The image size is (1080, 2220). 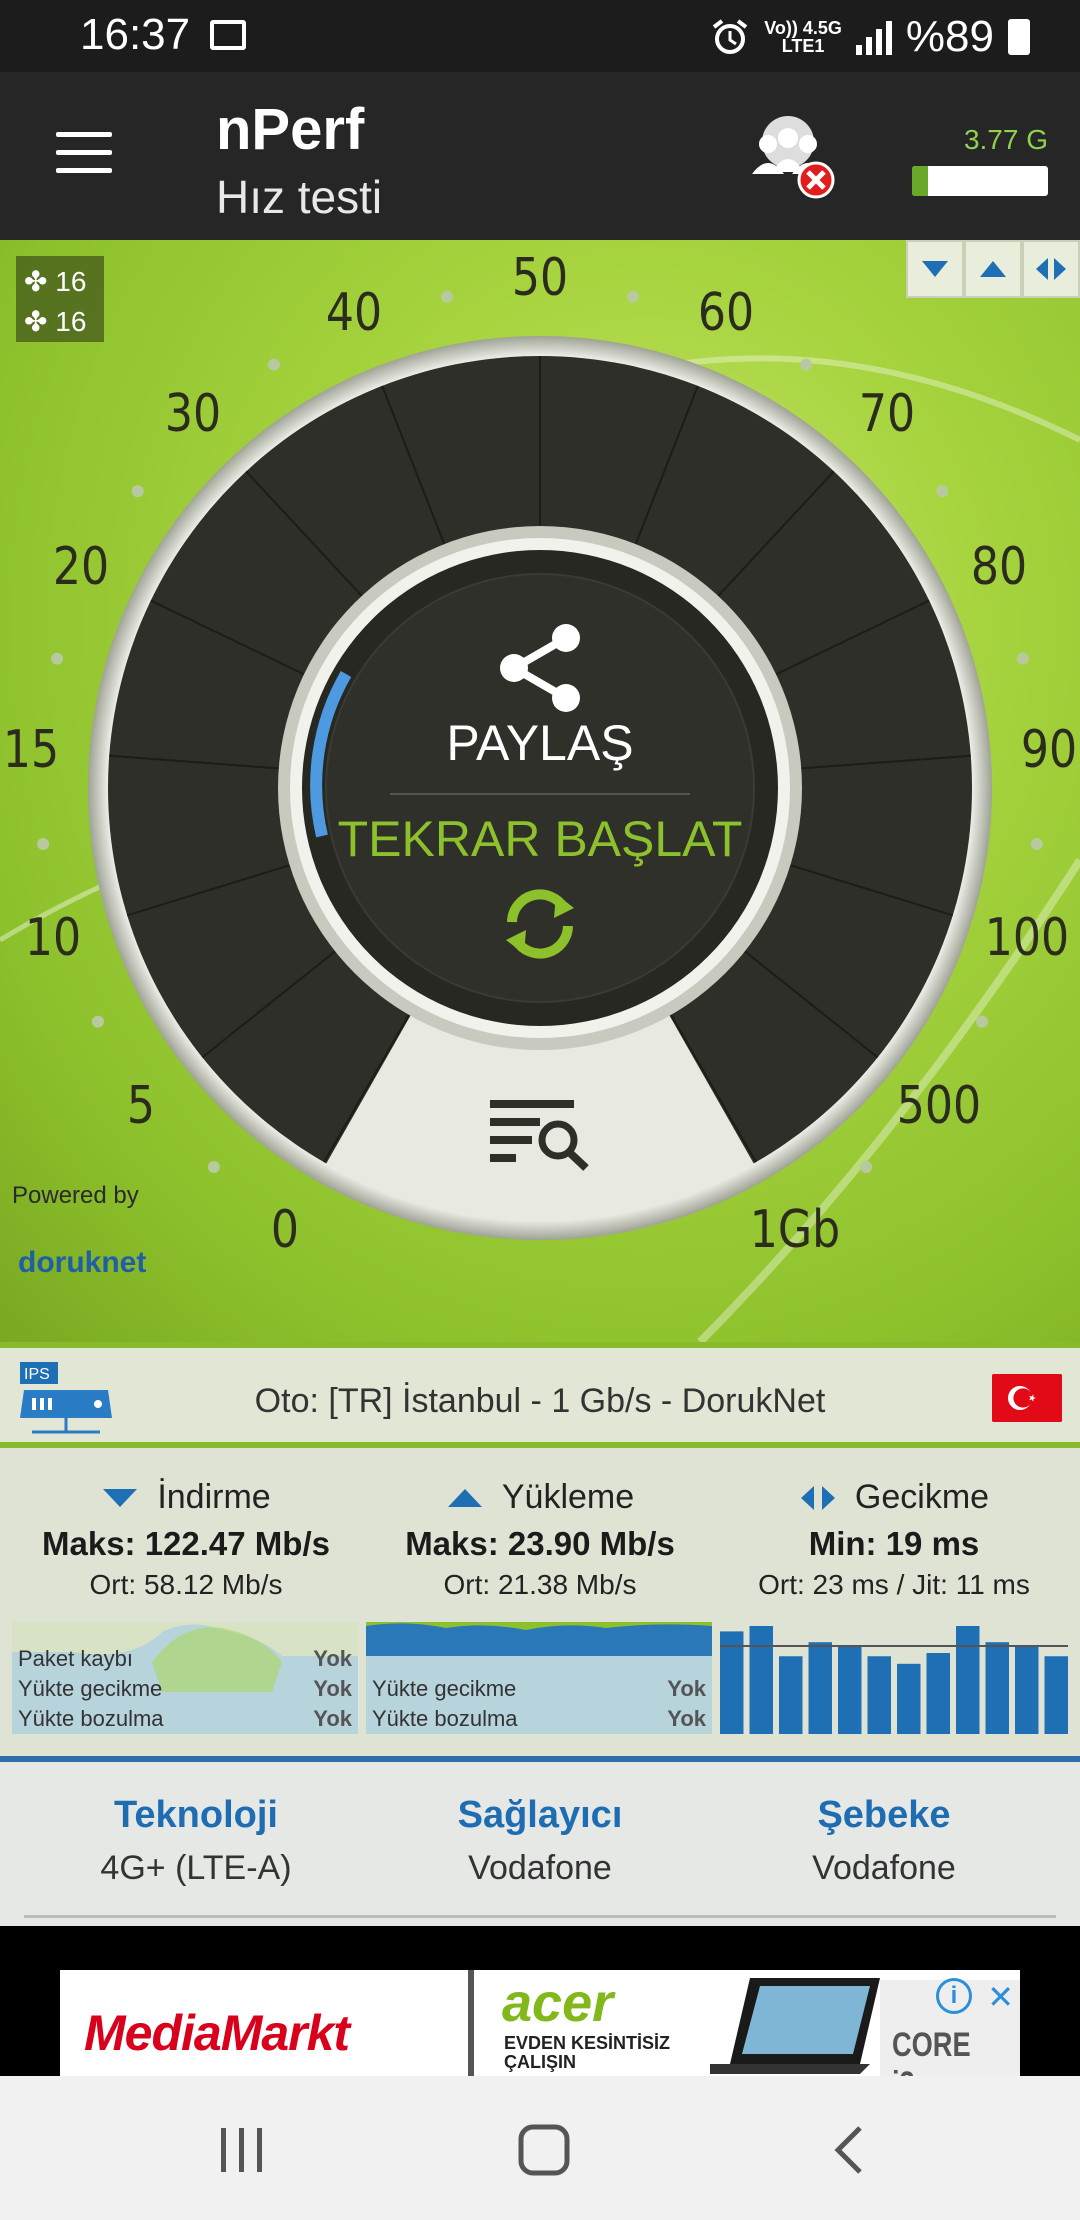 I want to click on recent-apps-icon, so click(x=241, y=2150).